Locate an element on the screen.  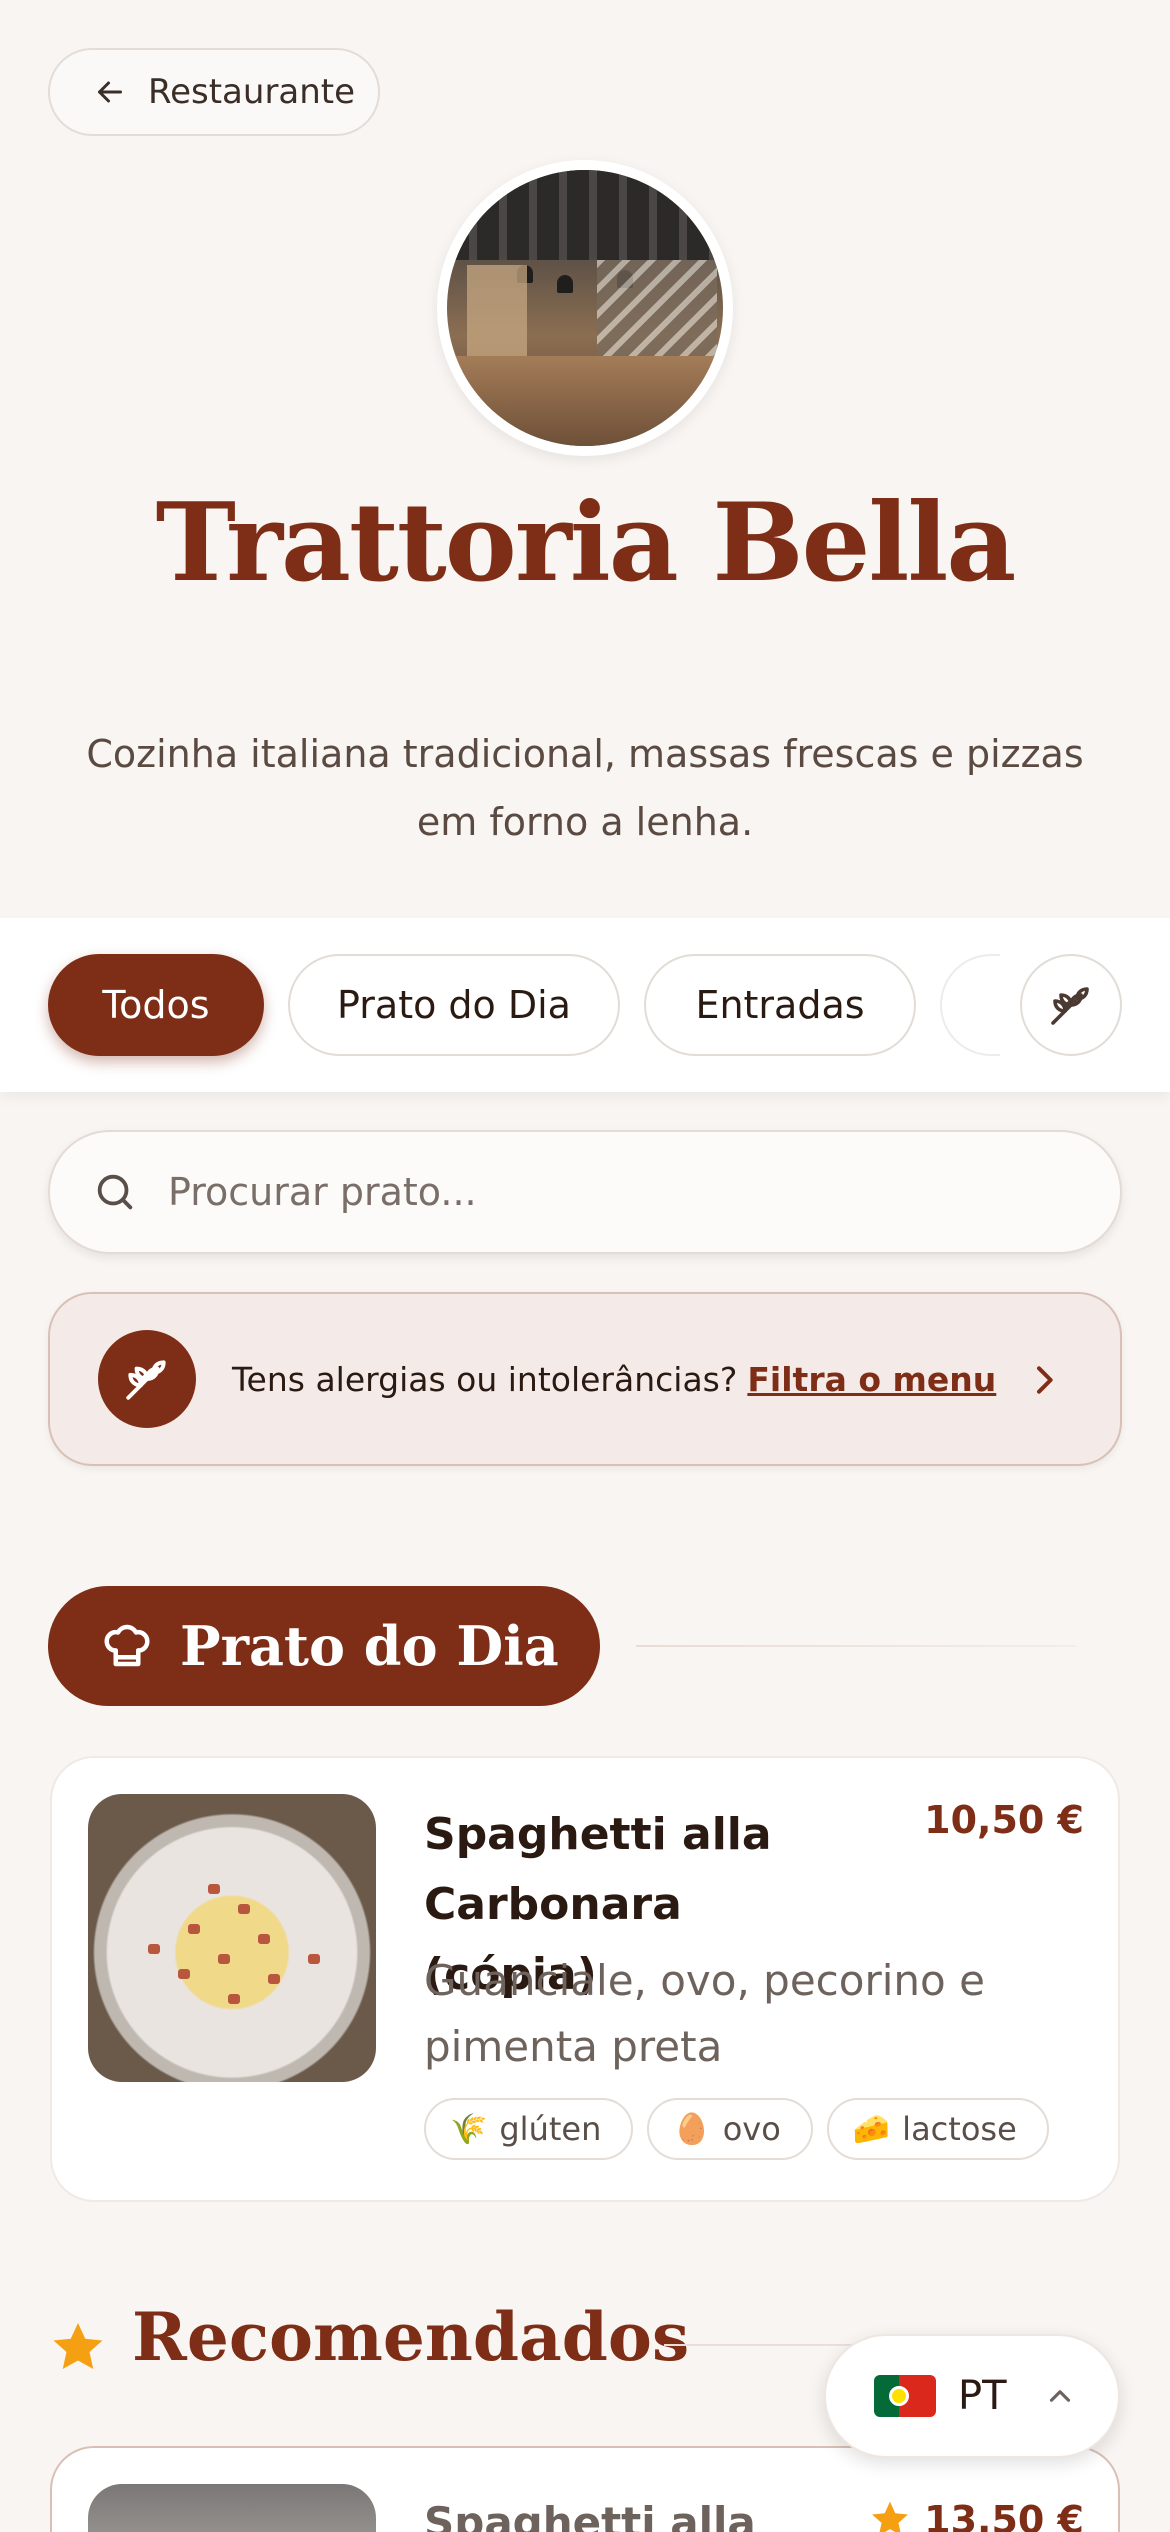
dish-price: 10,50 € is located at coordinates (1004, 1820).